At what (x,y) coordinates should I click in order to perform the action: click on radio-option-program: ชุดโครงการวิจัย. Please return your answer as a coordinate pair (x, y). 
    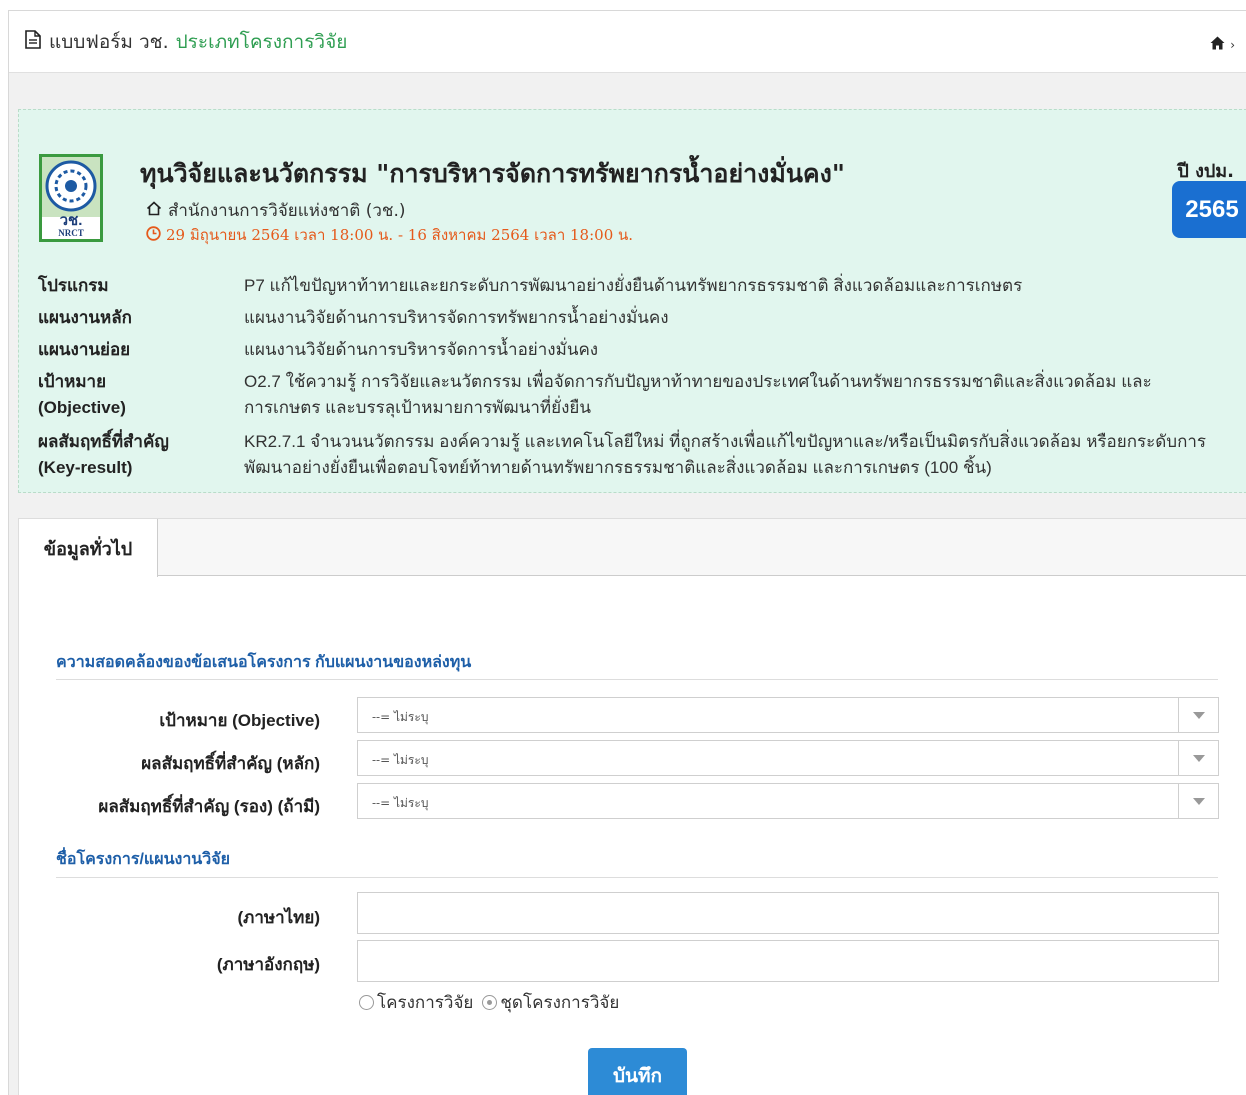
    Looking at the image, I should click on (550, 1002).